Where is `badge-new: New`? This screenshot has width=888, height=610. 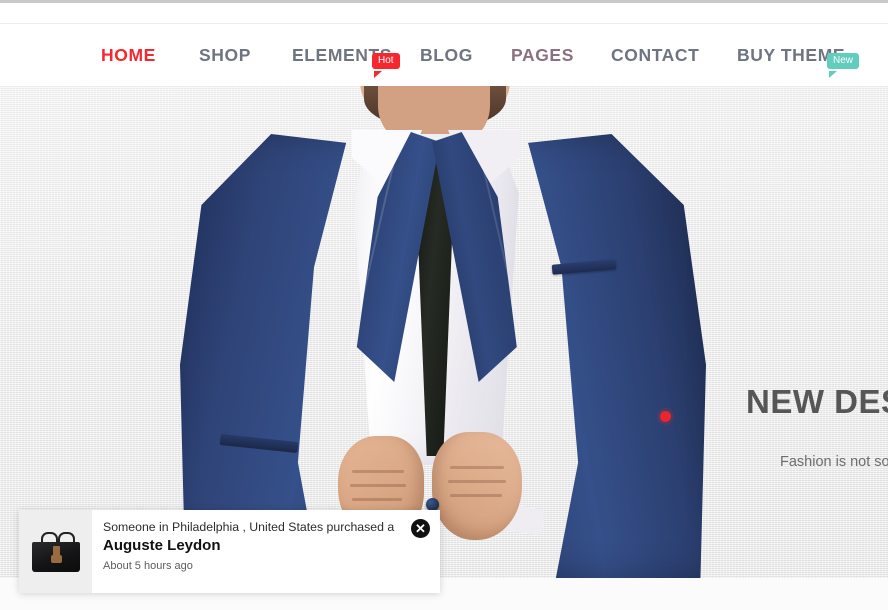 badge-new: New is located at coordinates (843, 61).